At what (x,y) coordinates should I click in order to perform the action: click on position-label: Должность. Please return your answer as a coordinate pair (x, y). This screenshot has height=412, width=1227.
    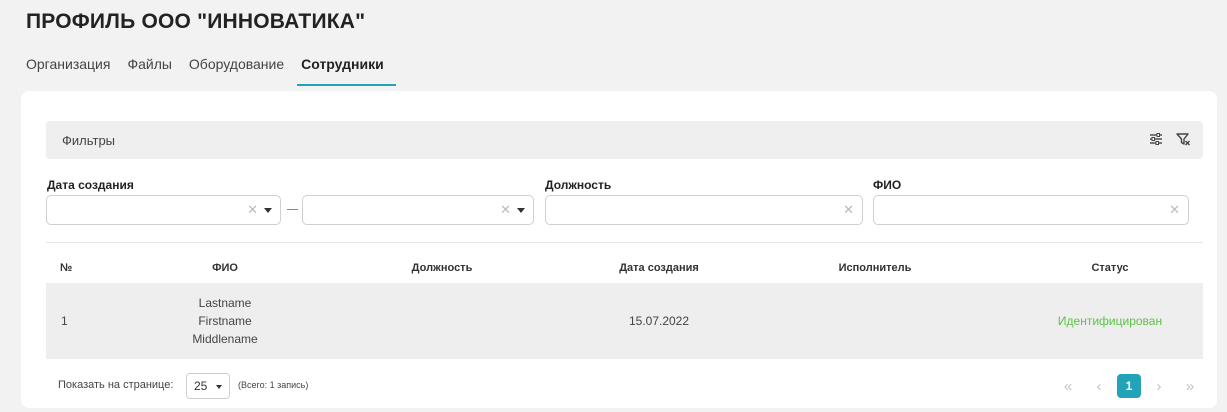
    Looking at the image, I should click on (578, 185).